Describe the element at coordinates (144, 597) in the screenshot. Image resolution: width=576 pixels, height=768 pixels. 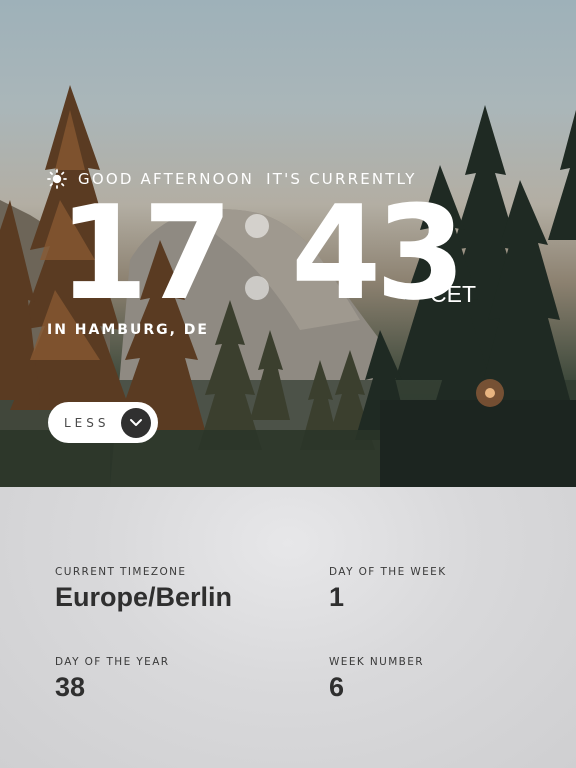
I see `detail-value: Europe/Berlin` at that location.